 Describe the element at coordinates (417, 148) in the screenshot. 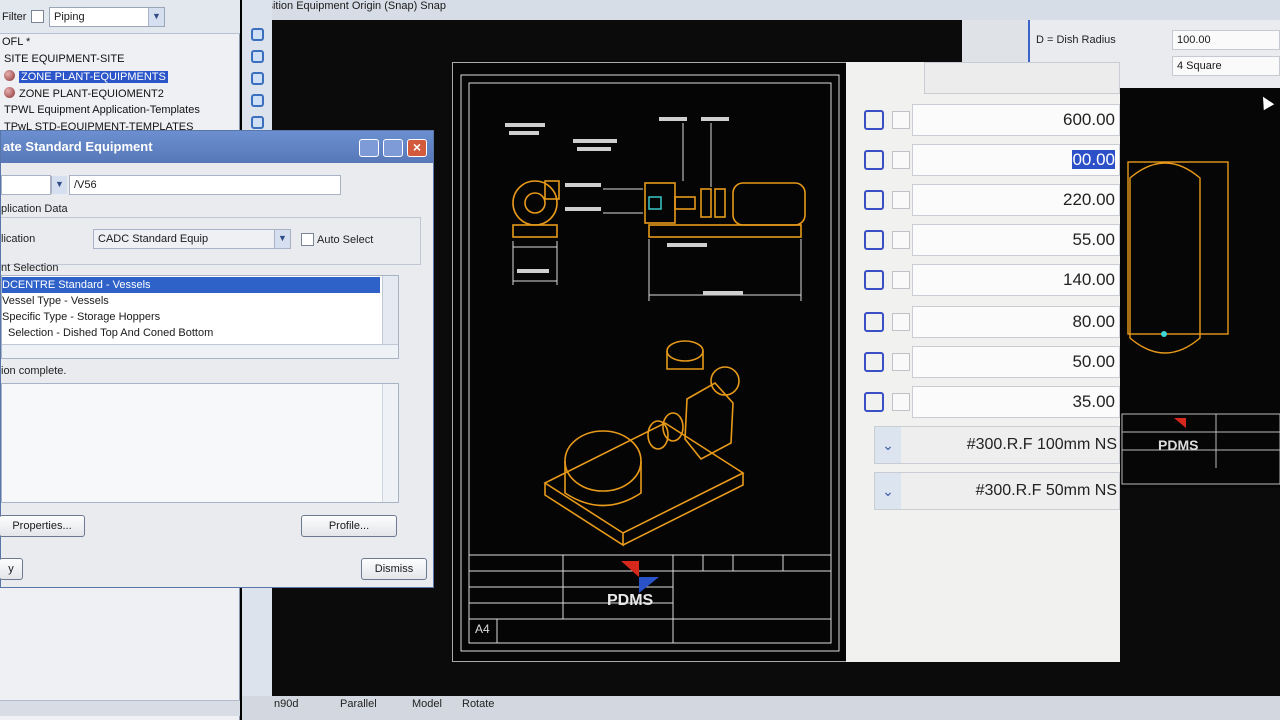

I see `close-icon: ×` at that location.